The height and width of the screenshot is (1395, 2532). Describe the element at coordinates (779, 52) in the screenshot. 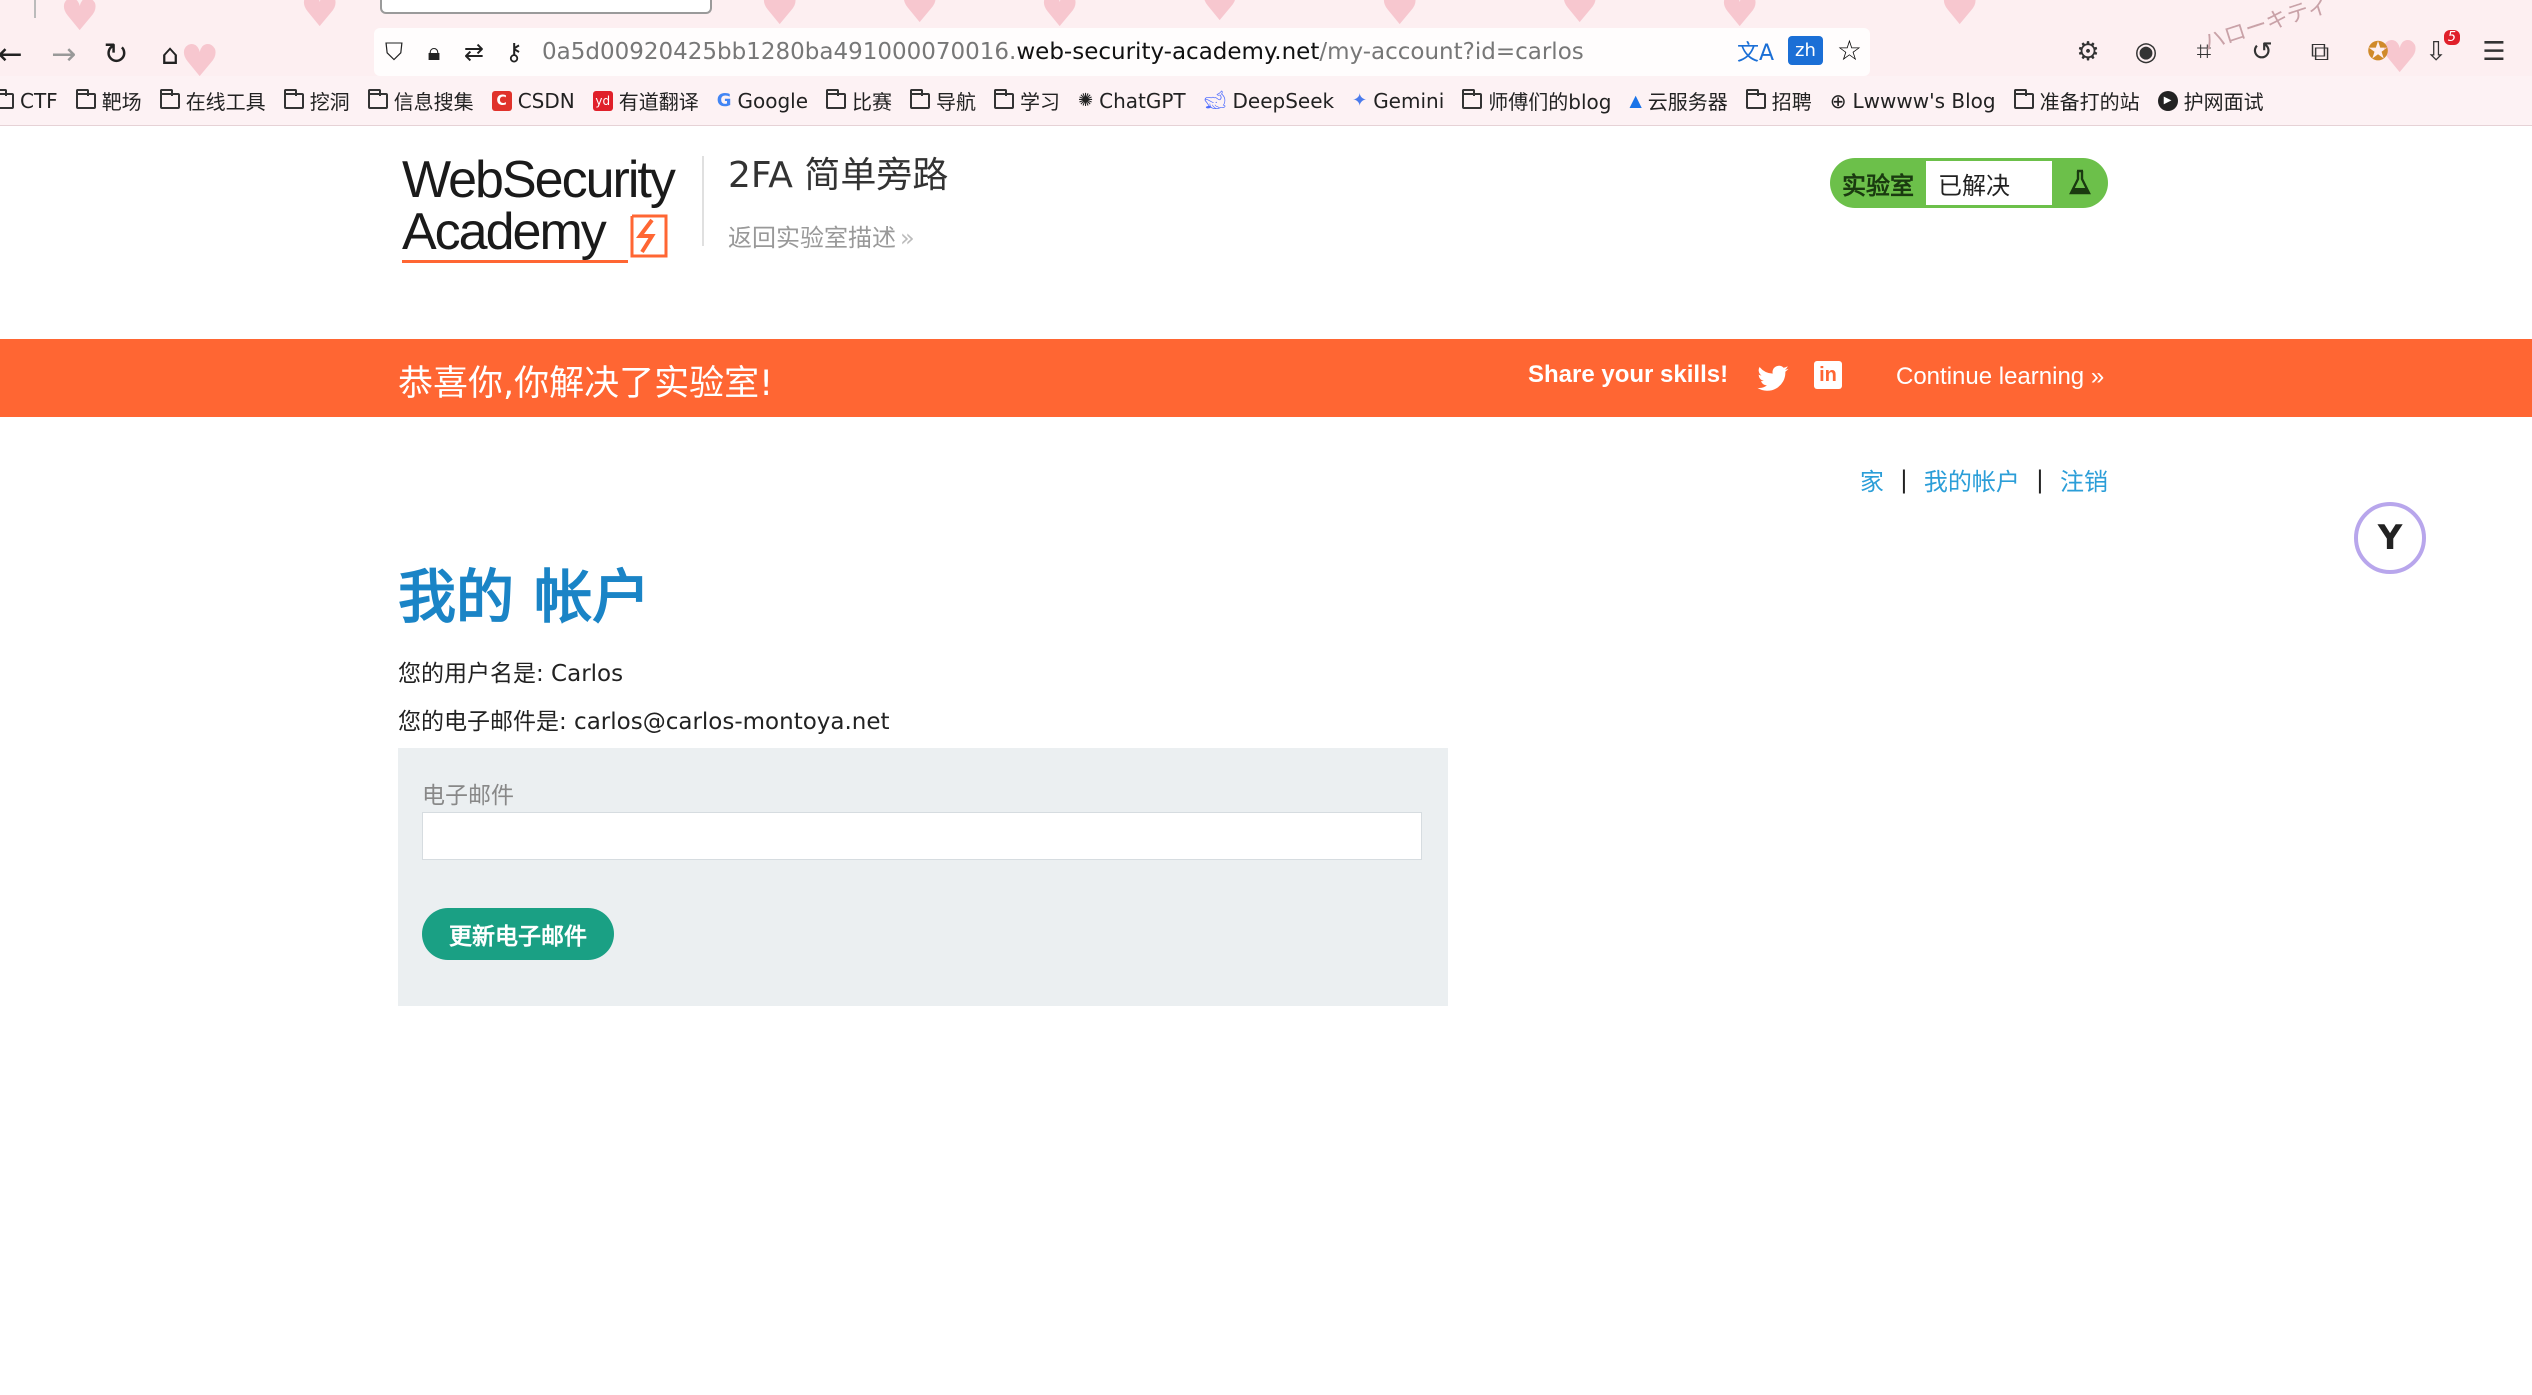

I see `url-prefix: 0a5d00920425bb1280ba491000070016.` at that location.